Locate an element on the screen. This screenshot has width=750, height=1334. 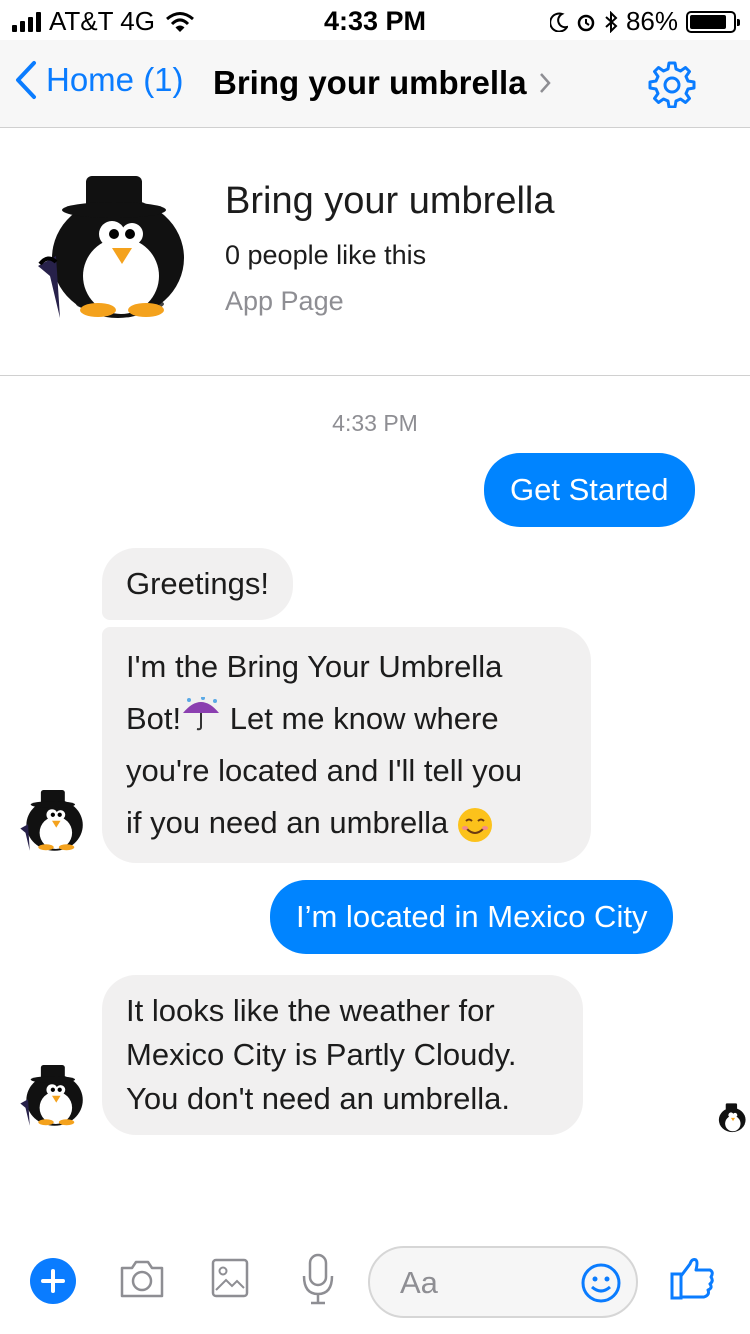
message-line-2: Bot! Let me know where is located at coordinates (346, 719).